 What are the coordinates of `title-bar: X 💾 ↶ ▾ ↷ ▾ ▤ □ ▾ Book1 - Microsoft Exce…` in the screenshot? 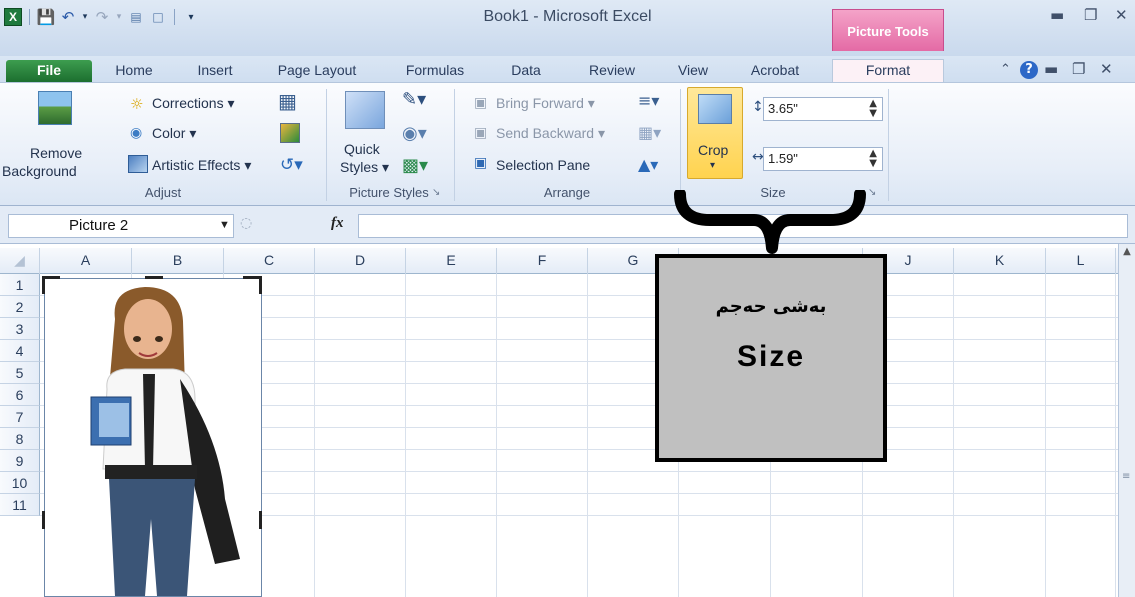 It's located at (567, 28).